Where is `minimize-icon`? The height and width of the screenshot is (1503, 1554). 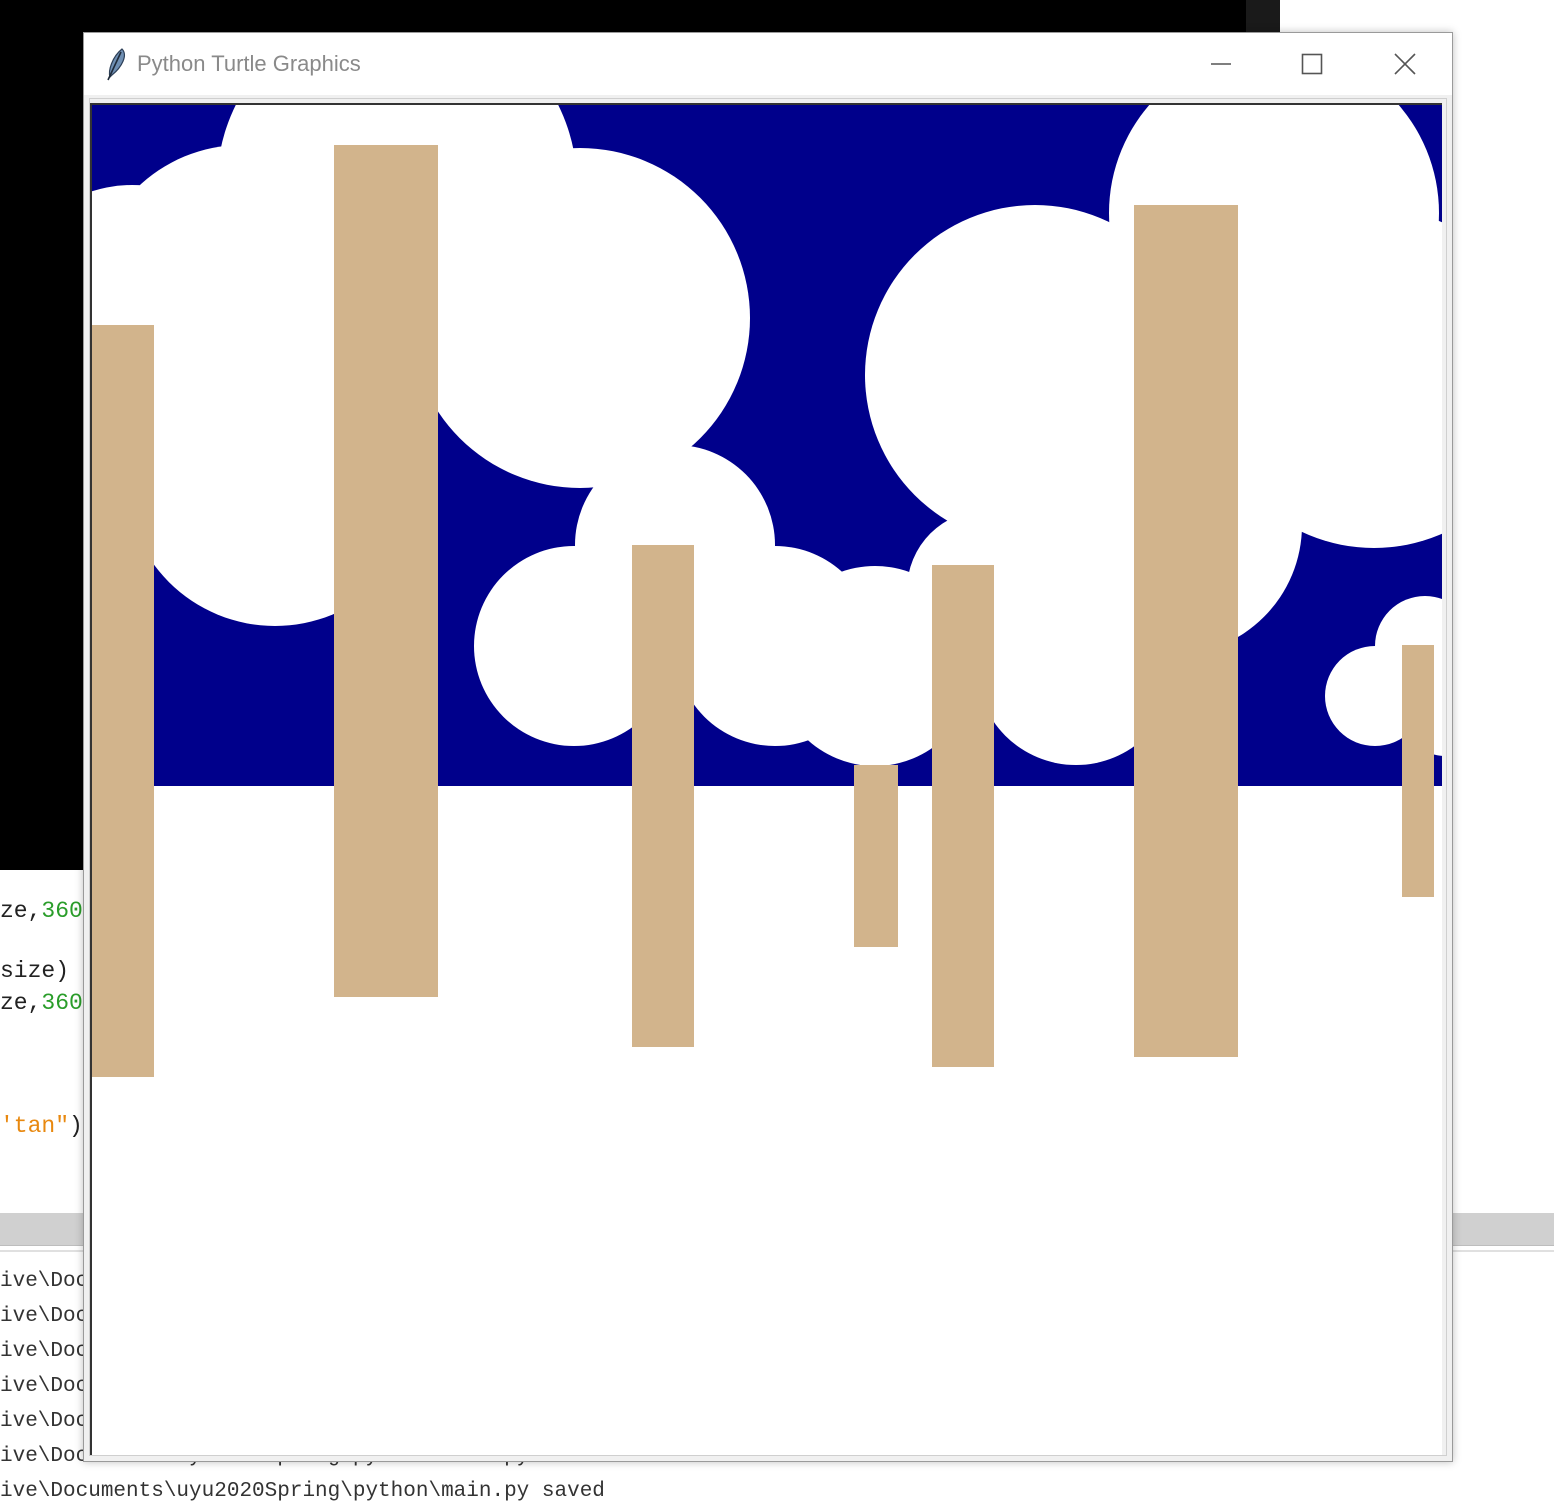
minimize-icon is located at coordinates (1221, 64).